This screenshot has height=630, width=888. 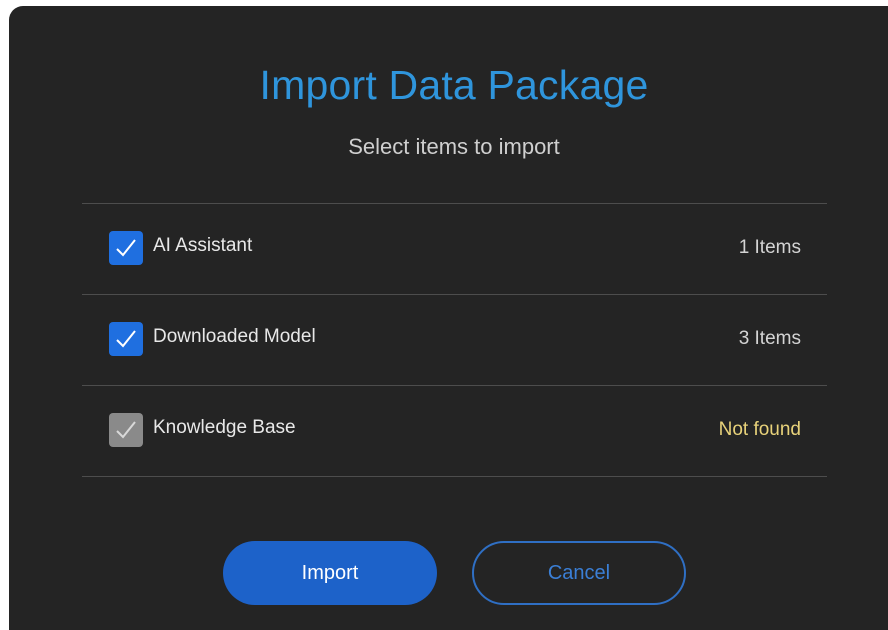 I want to click on cancel-button: Cancel, so click(x=579, y=573).